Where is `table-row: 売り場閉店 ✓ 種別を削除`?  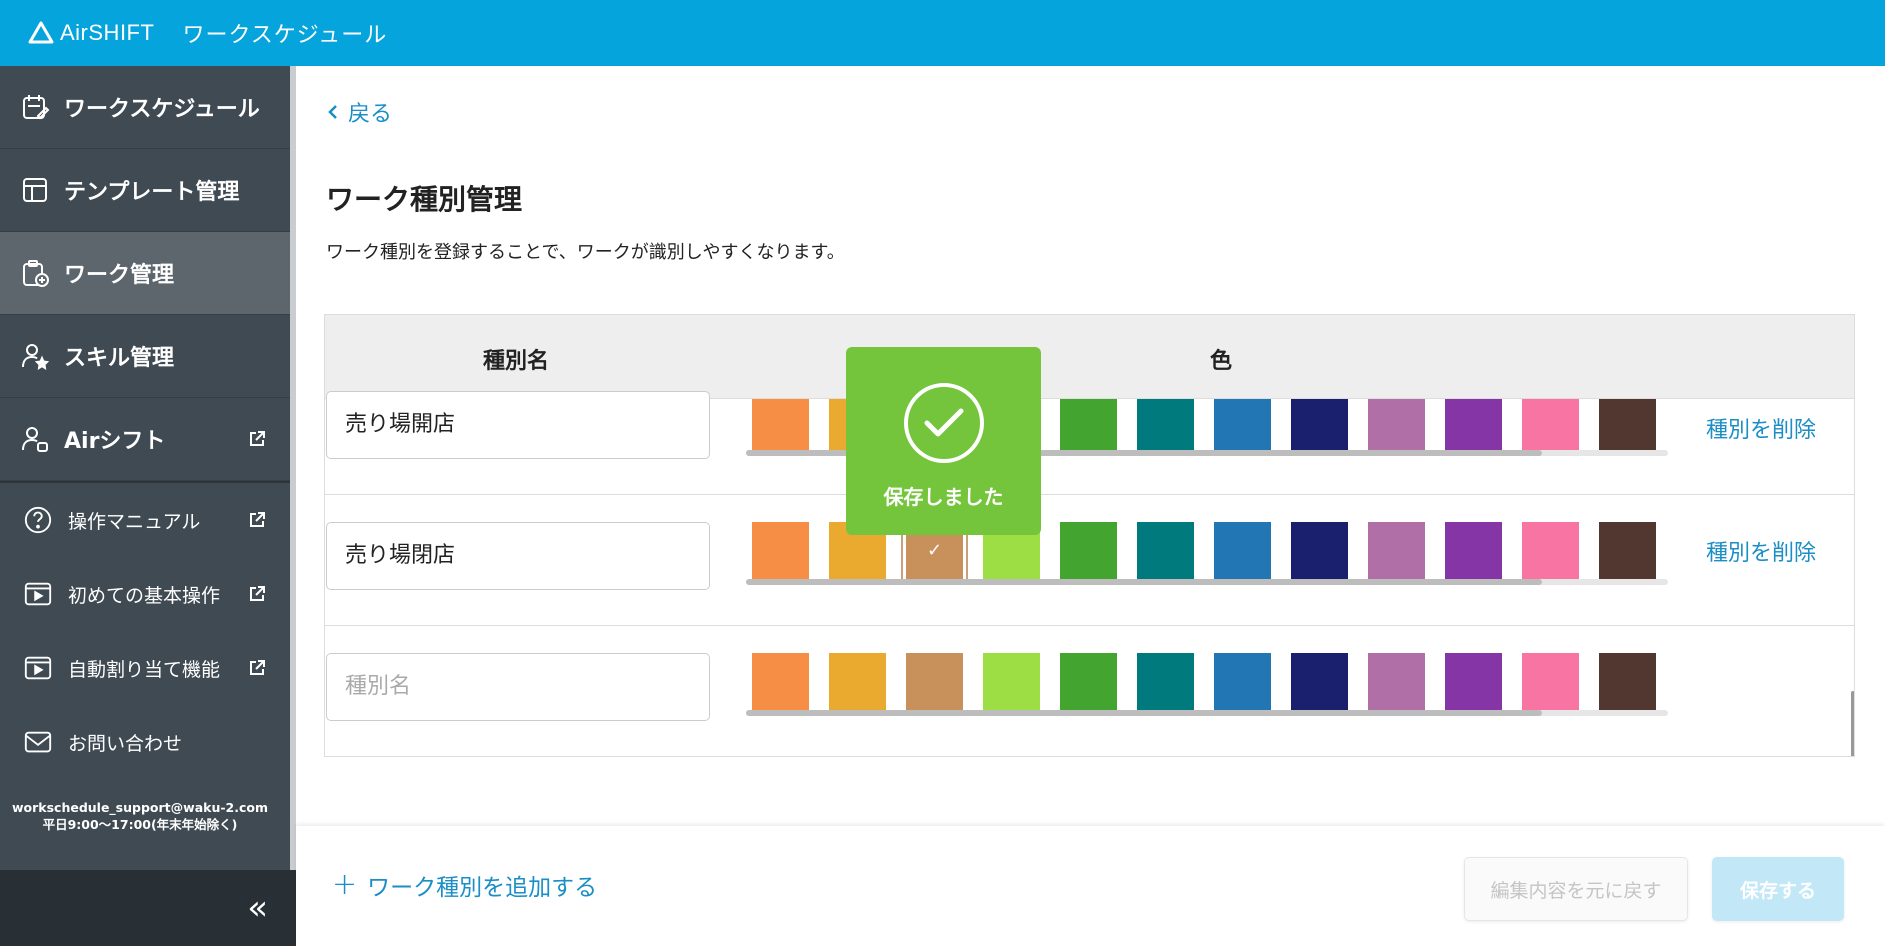
table-row: 売り場閉店 ✓ 種別を削除 is located at coordinates (1089, 560).